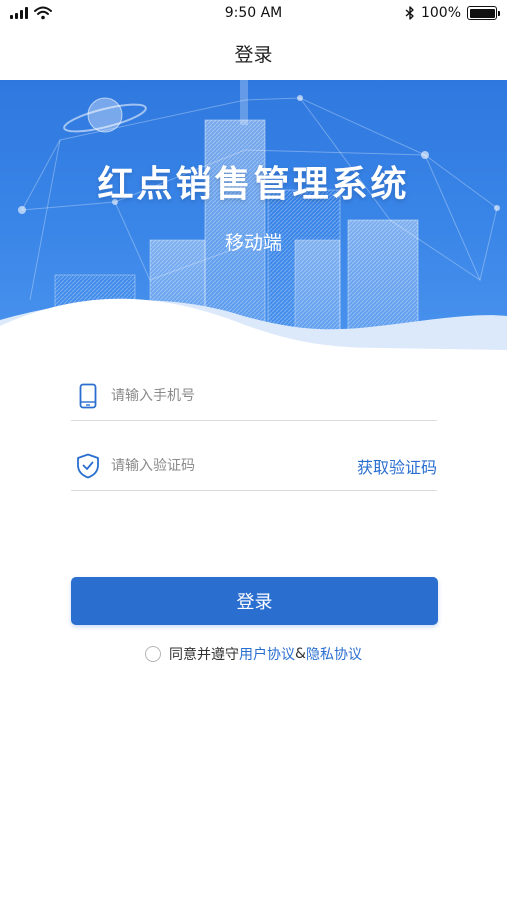 This screenshot has width=507, height=900. I want to click on agreement-joiner: &, so click(300, 654).